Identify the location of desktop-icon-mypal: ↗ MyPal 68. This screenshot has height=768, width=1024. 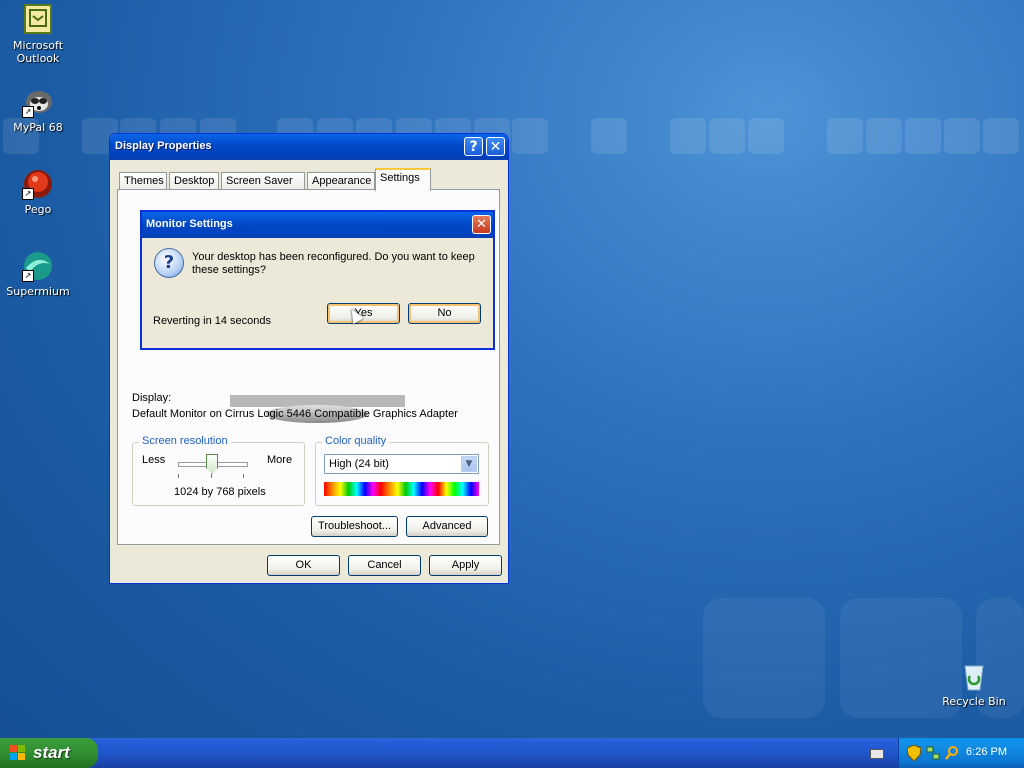
(38, 110).